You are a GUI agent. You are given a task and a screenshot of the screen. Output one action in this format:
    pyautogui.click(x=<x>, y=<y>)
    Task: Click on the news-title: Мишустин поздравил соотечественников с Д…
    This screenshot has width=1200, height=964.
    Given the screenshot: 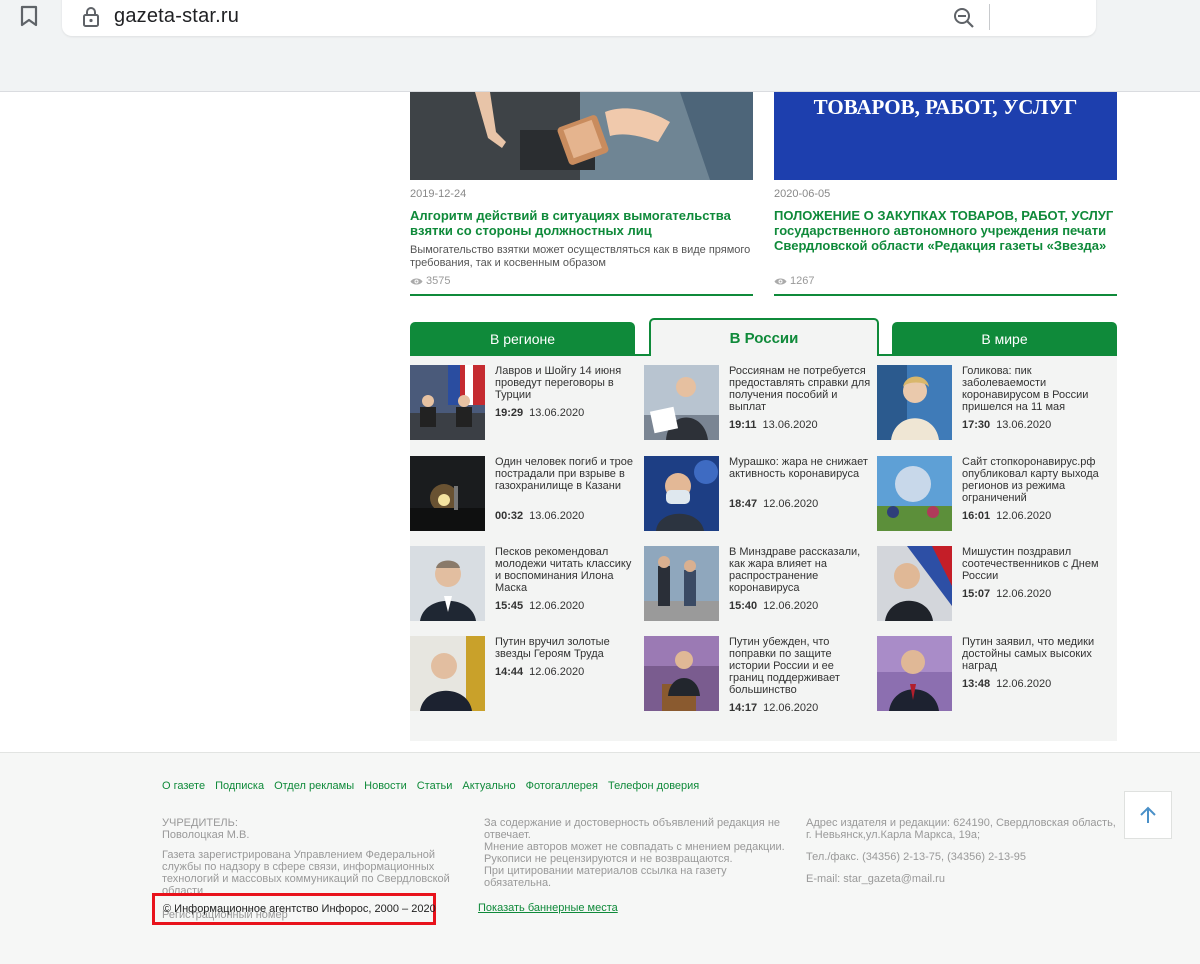 What is the action you would take?
    pyautogui.click(x=1033, y=564)
    